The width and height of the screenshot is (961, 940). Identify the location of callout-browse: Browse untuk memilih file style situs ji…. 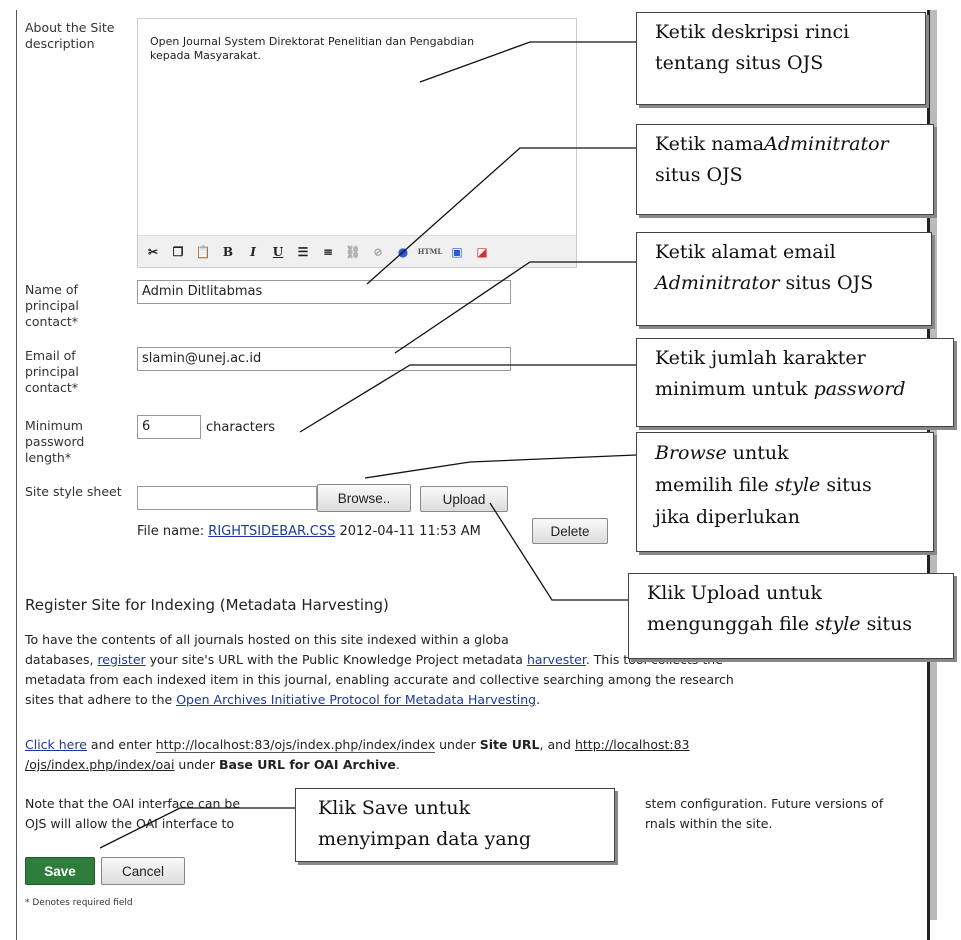
(785, 492).